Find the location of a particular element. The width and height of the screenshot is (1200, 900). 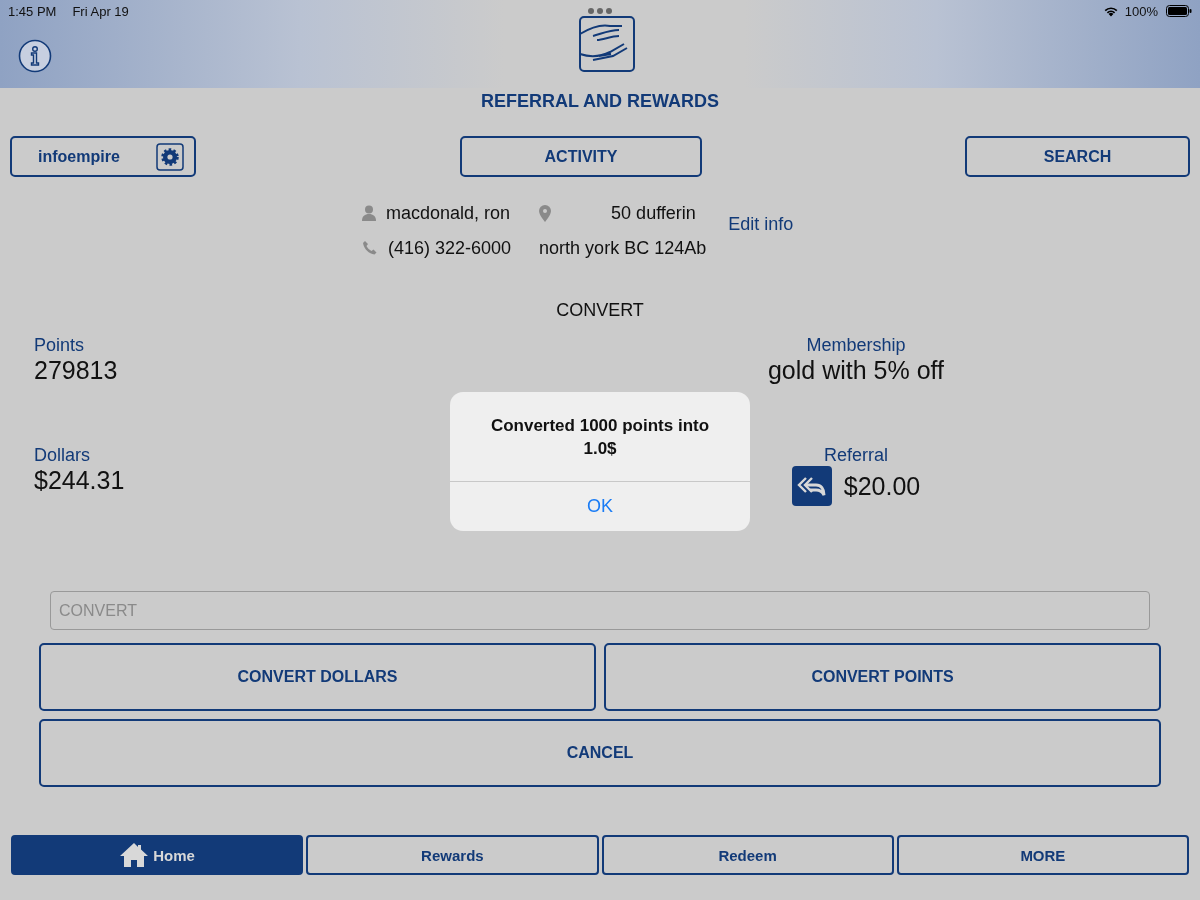

reply-all-icon is located at coordinates (811, 486).